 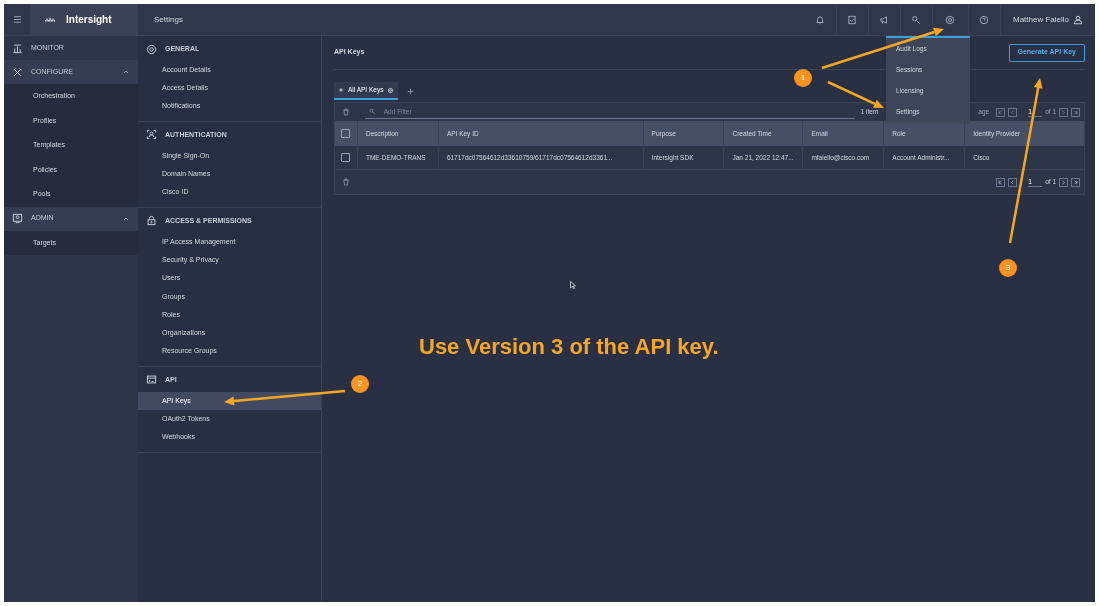 I want to click on select-all-checkbox, so click(x=346, y=133).